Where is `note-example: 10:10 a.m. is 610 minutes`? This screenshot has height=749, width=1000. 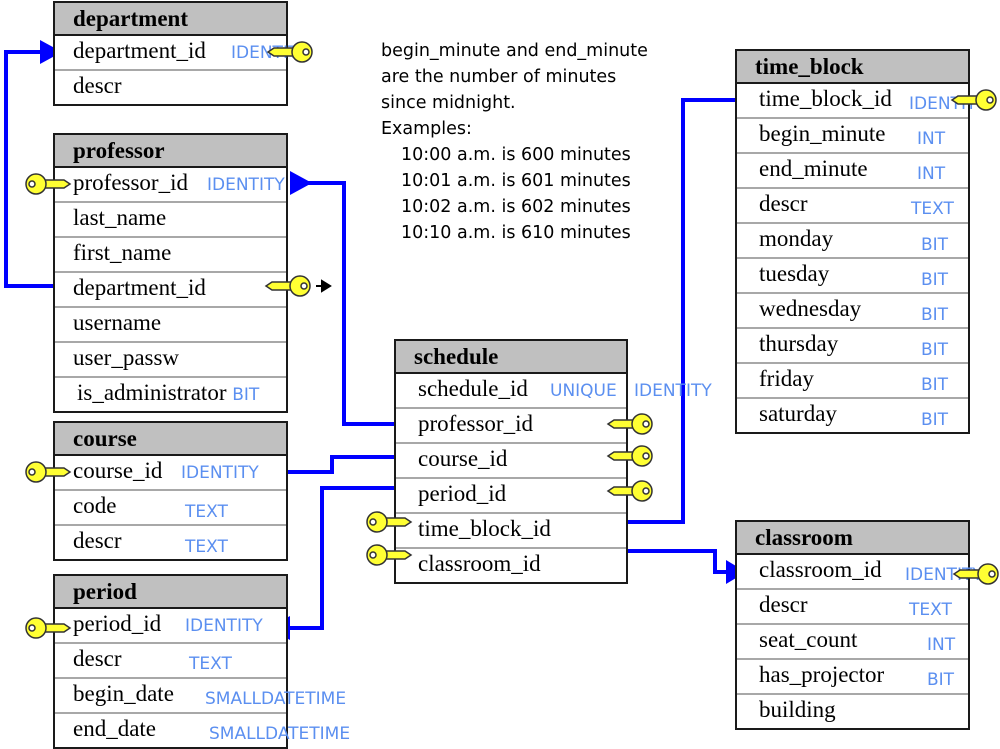 note-example: 10:10 a.m. is 610 minutes is located at coordinates (516, 233).